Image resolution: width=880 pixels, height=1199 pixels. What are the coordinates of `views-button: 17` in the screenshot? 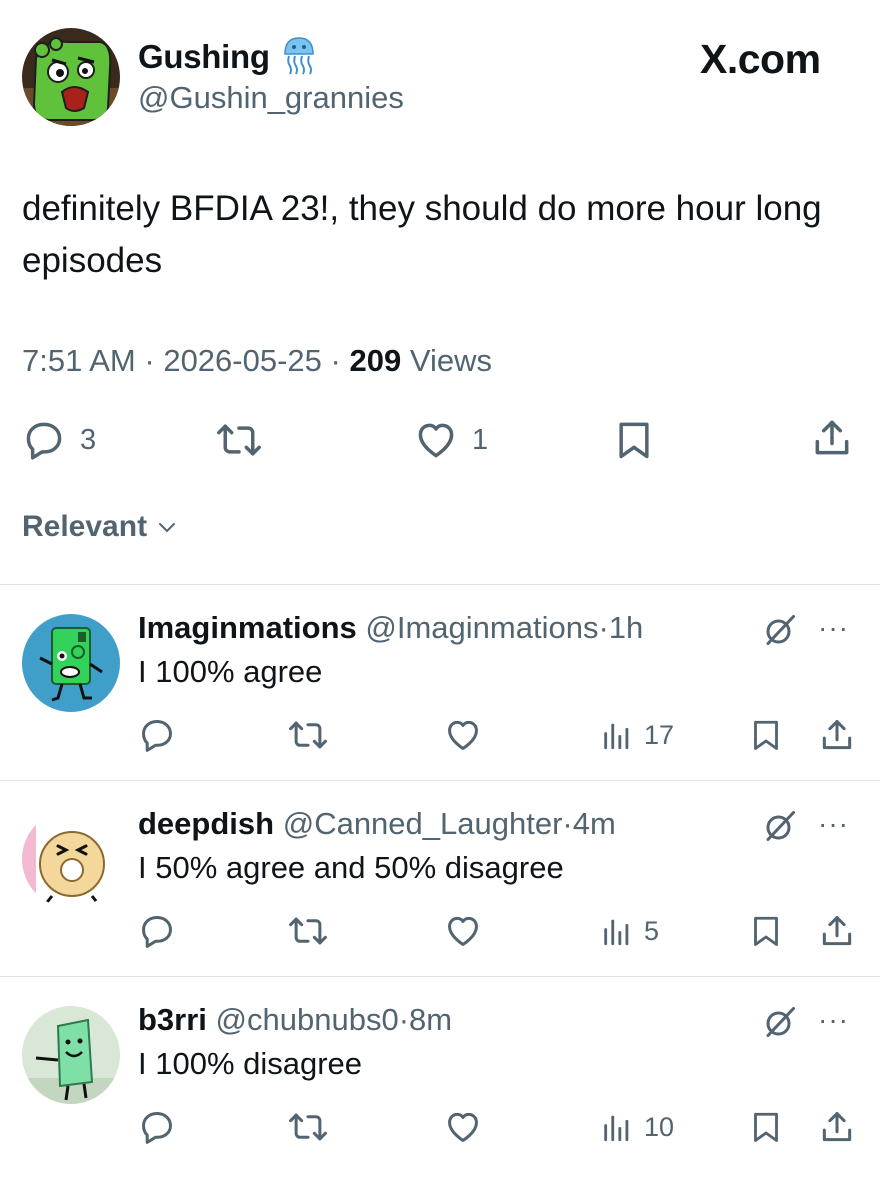 It's located at (637, 735).